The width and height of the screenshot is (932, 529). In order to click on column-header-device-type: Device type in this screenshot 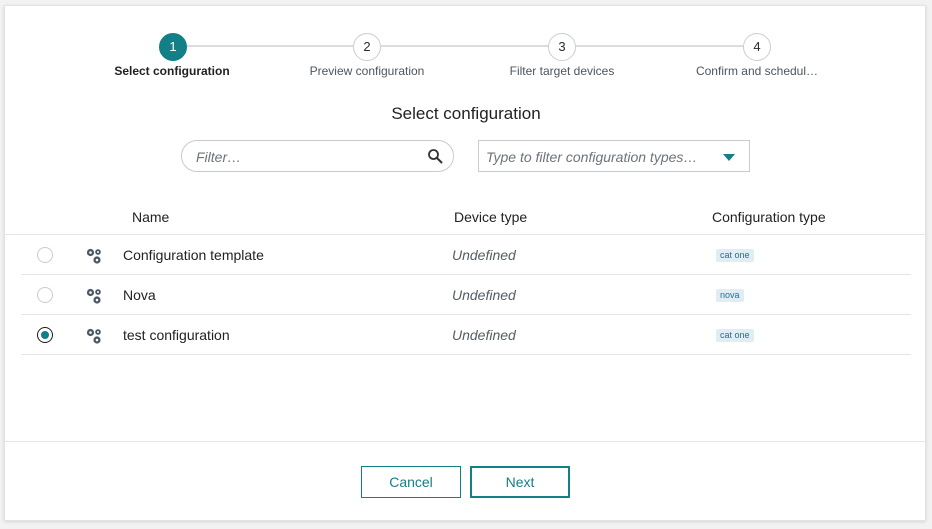, I will do `click(490, 217)`.